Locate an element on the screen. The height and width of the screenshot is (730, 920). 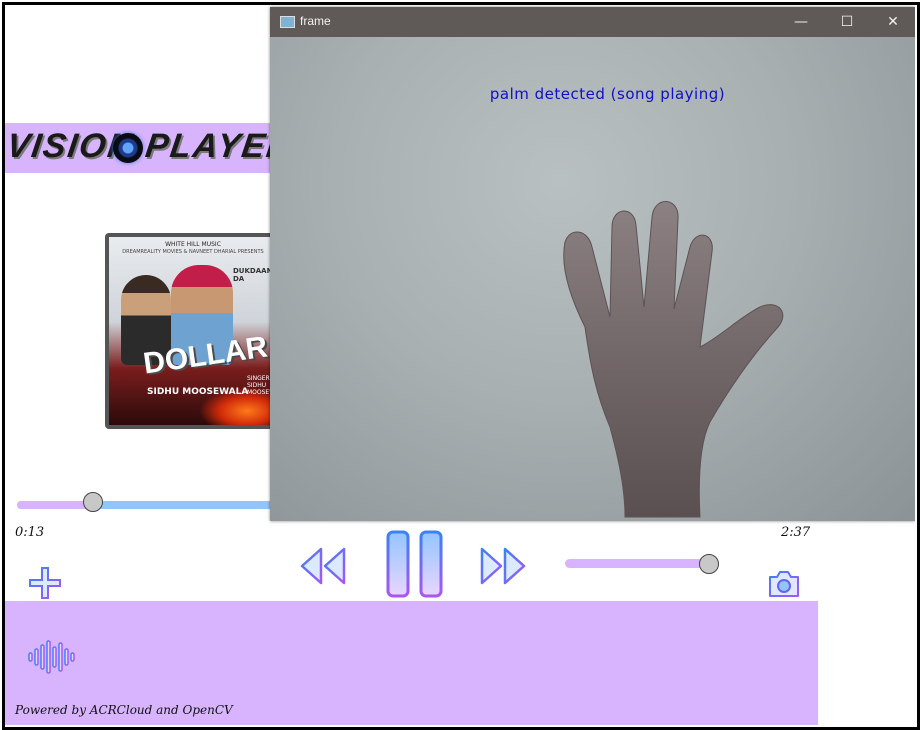
camera-button is located at coordinates (784, 584).